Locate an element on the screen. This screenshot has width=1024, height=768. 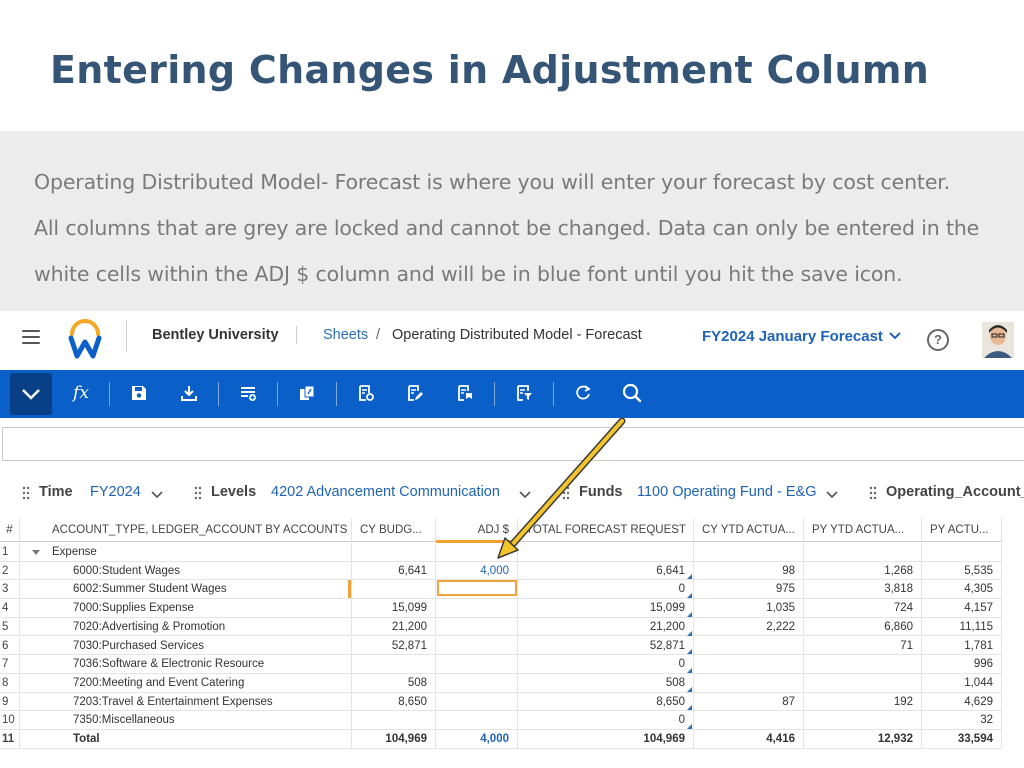
py-ytd-cell: 724 is located at coordinates (863, 608).